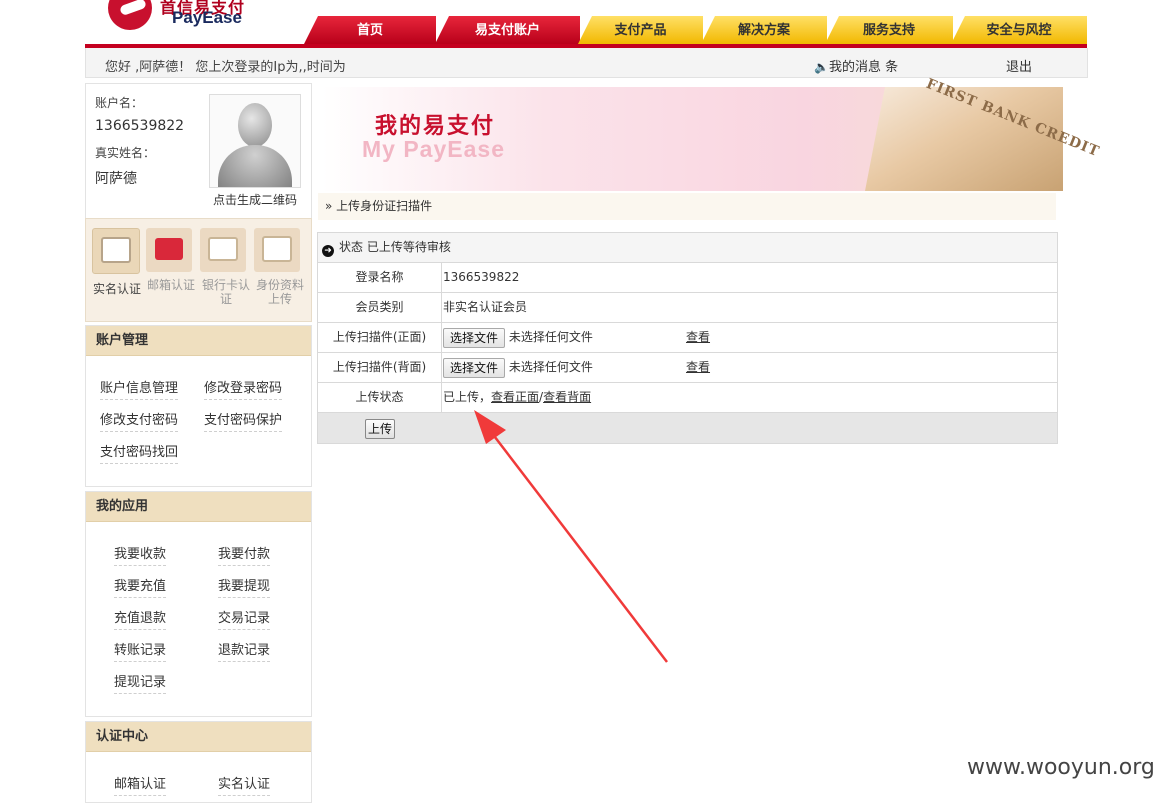  I want to click on account-label: 账户名：, so click(119, 103).